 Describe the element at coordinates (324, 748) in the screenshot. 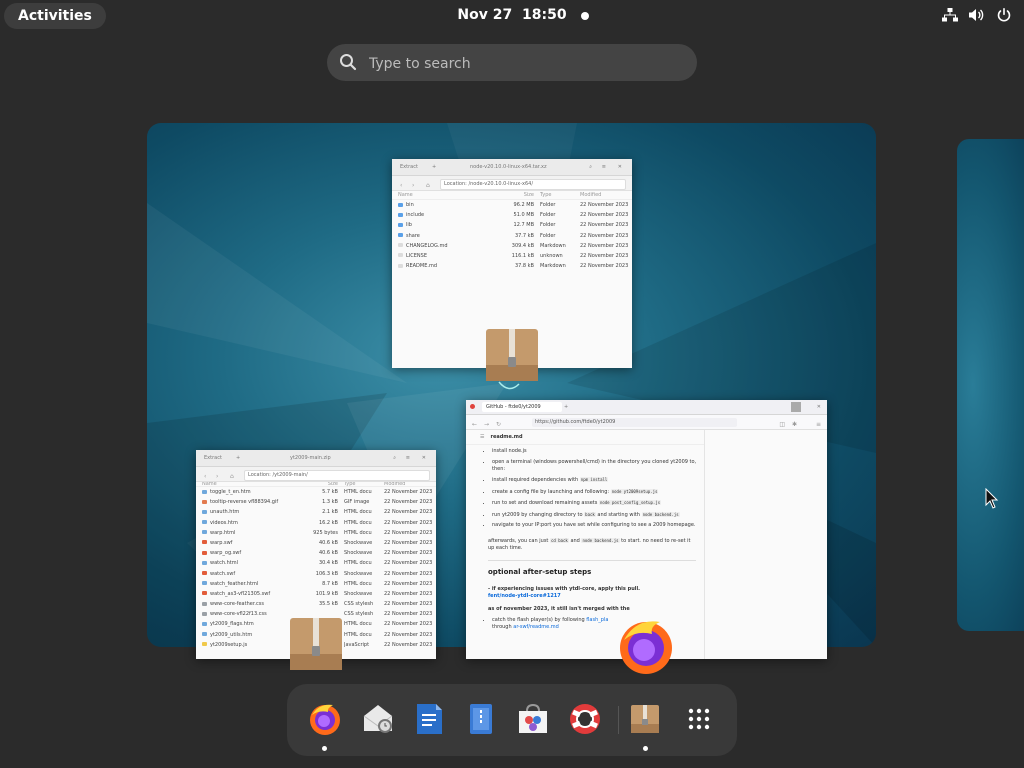

I see `running-indicator` at that location.